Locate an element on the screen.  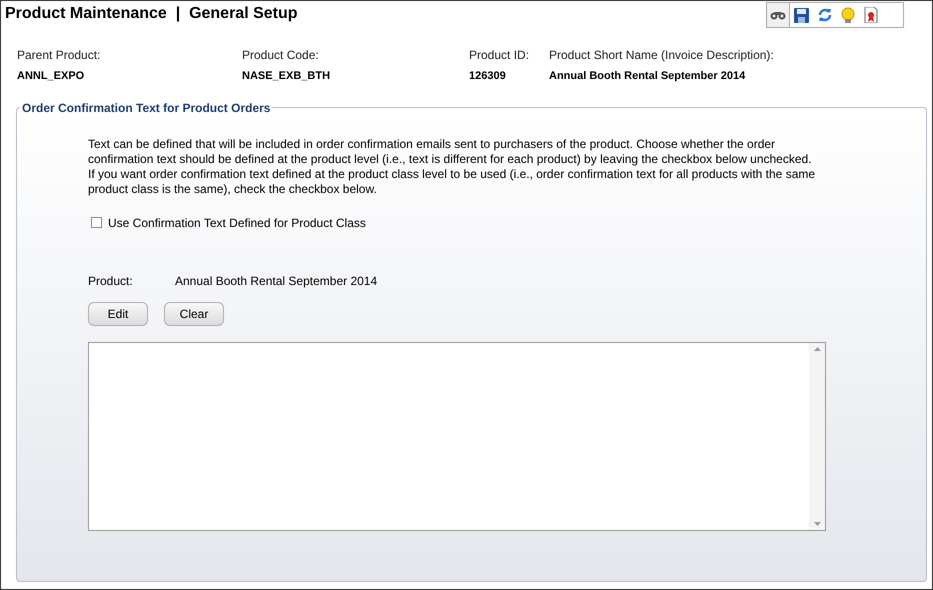
field-label: Product Code: is located at coordinates (281, 55).